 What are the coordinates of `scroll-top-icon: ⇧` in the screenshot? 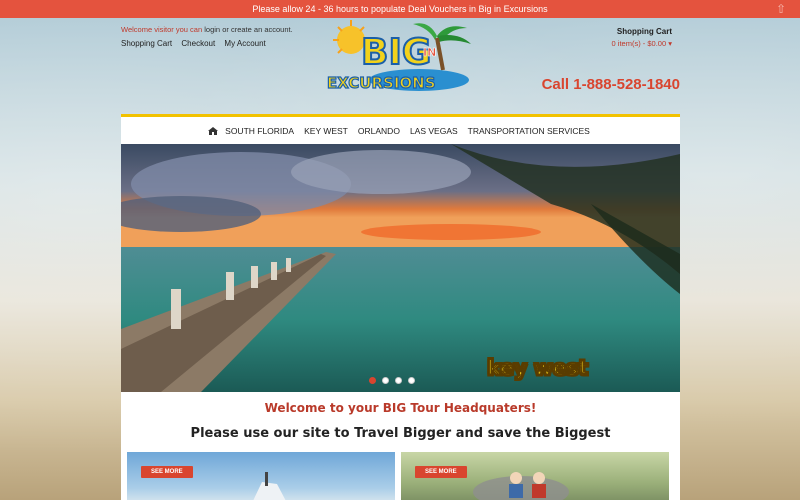 It's located at (781, 9).